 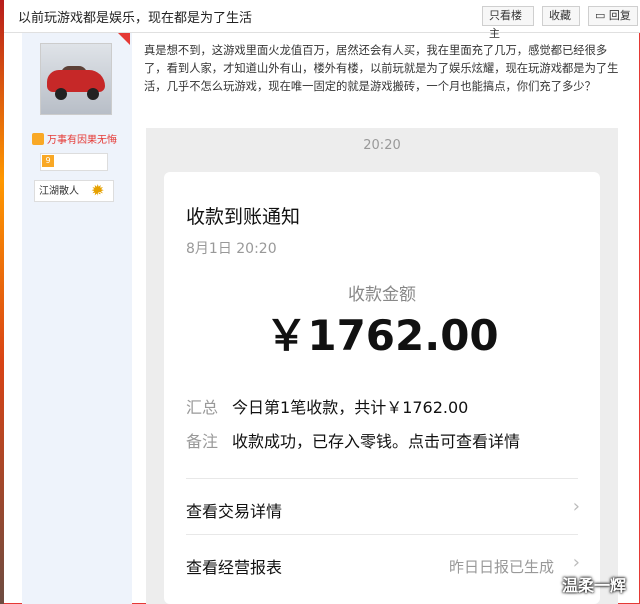 What do you see at coordinates (382, 145) in the screenshot?
I see `chat-time: 20:20` at bounding box center [382, 145].